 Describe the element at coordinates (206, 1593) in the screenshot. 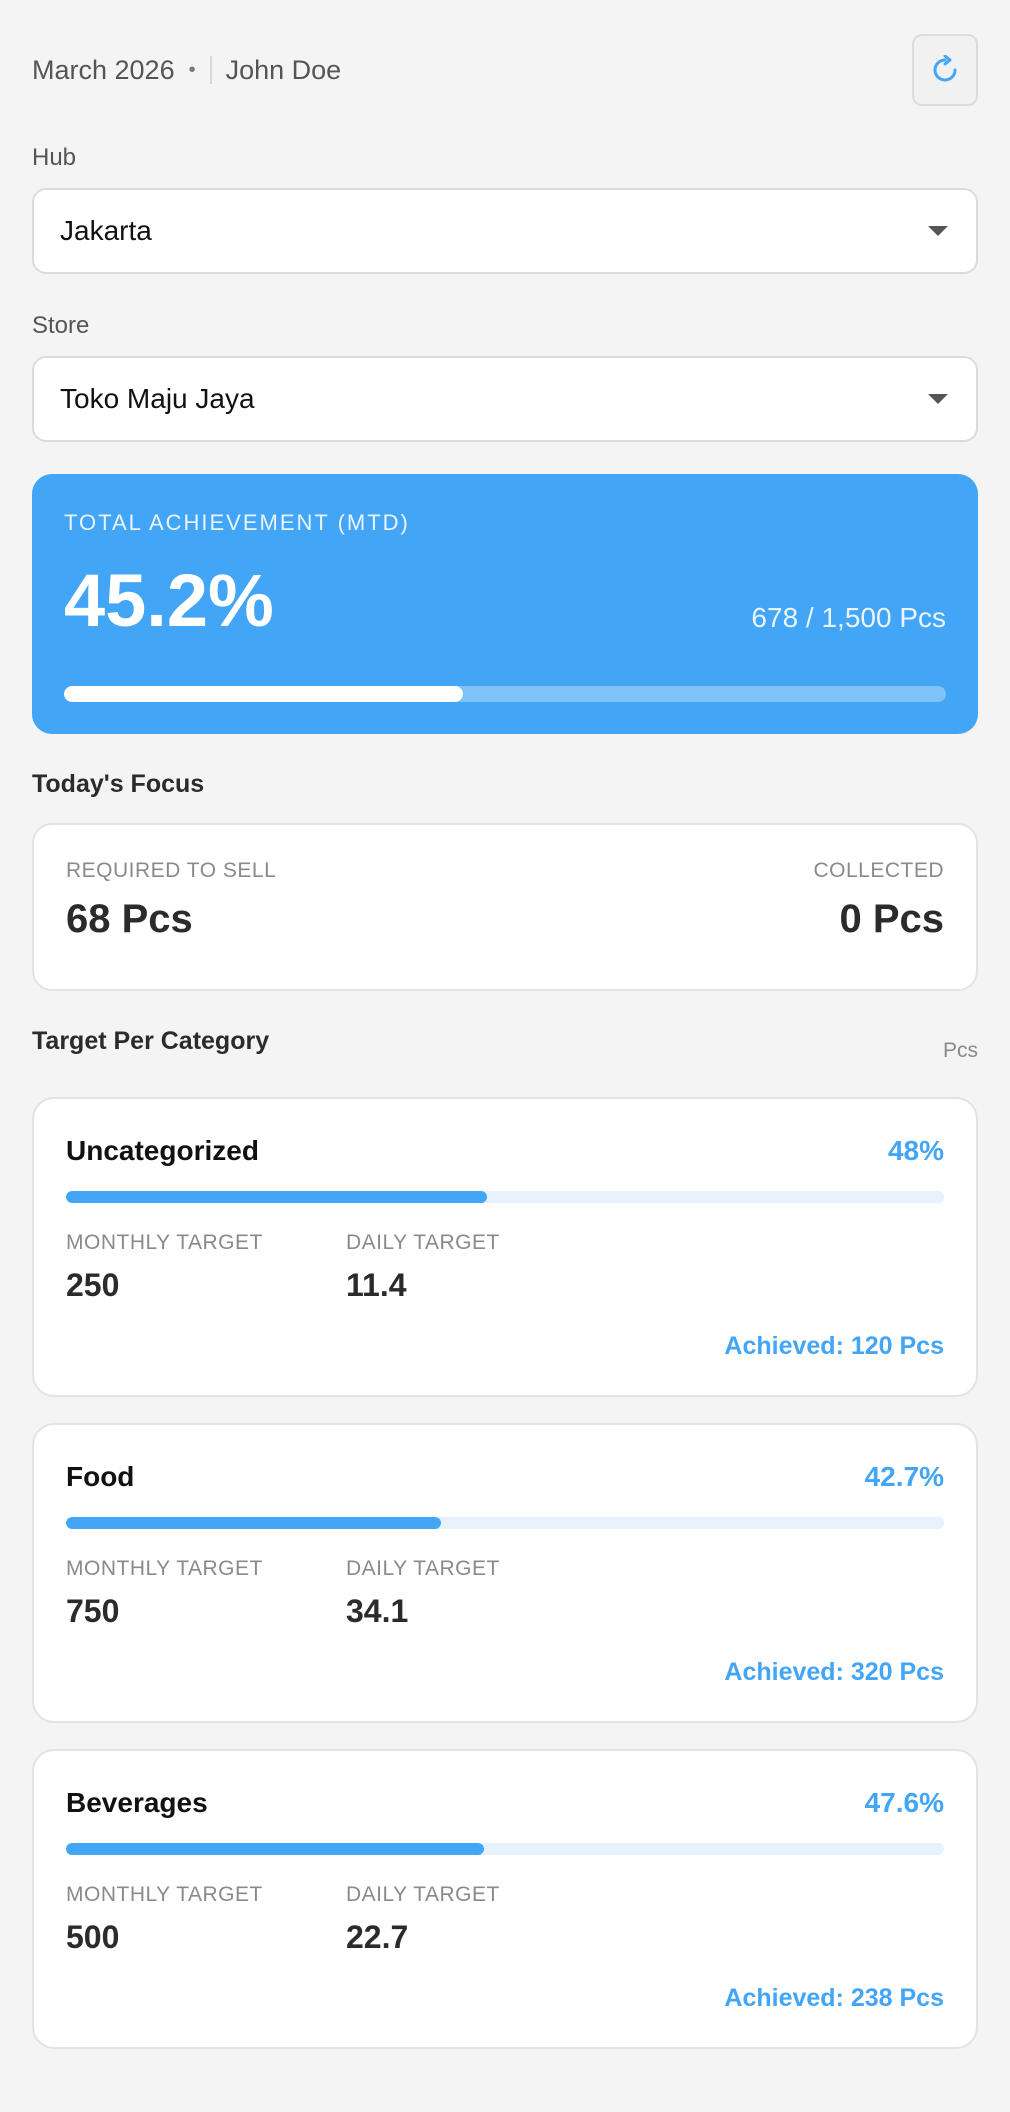

I see `monthly-target: MONTHLY TARGET 750` at that location.